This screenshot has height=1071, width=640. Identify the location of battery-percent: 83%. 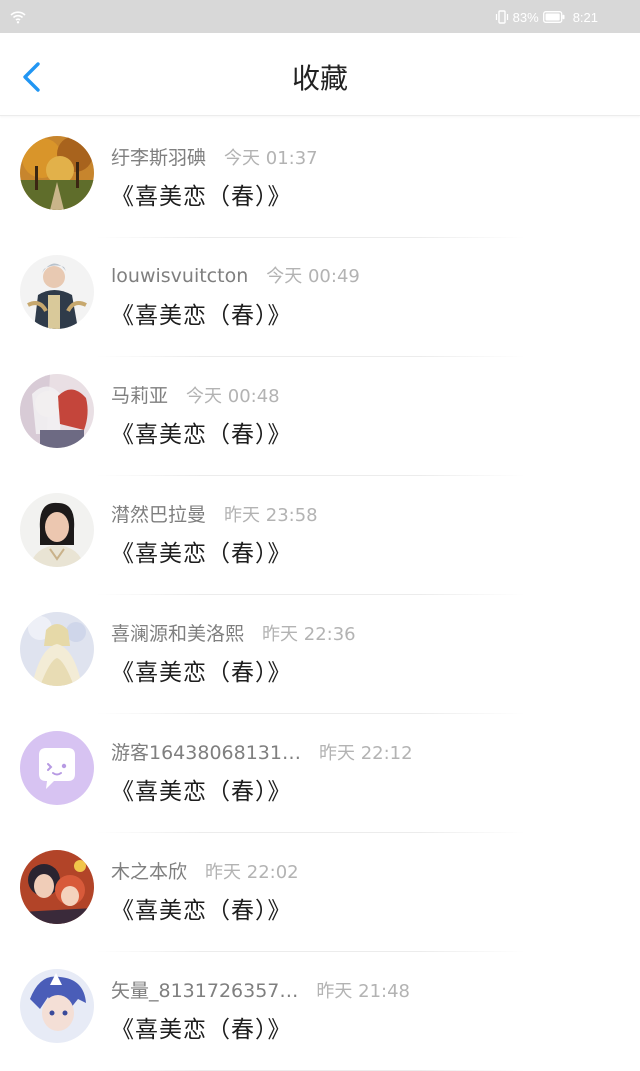
(525, 17).